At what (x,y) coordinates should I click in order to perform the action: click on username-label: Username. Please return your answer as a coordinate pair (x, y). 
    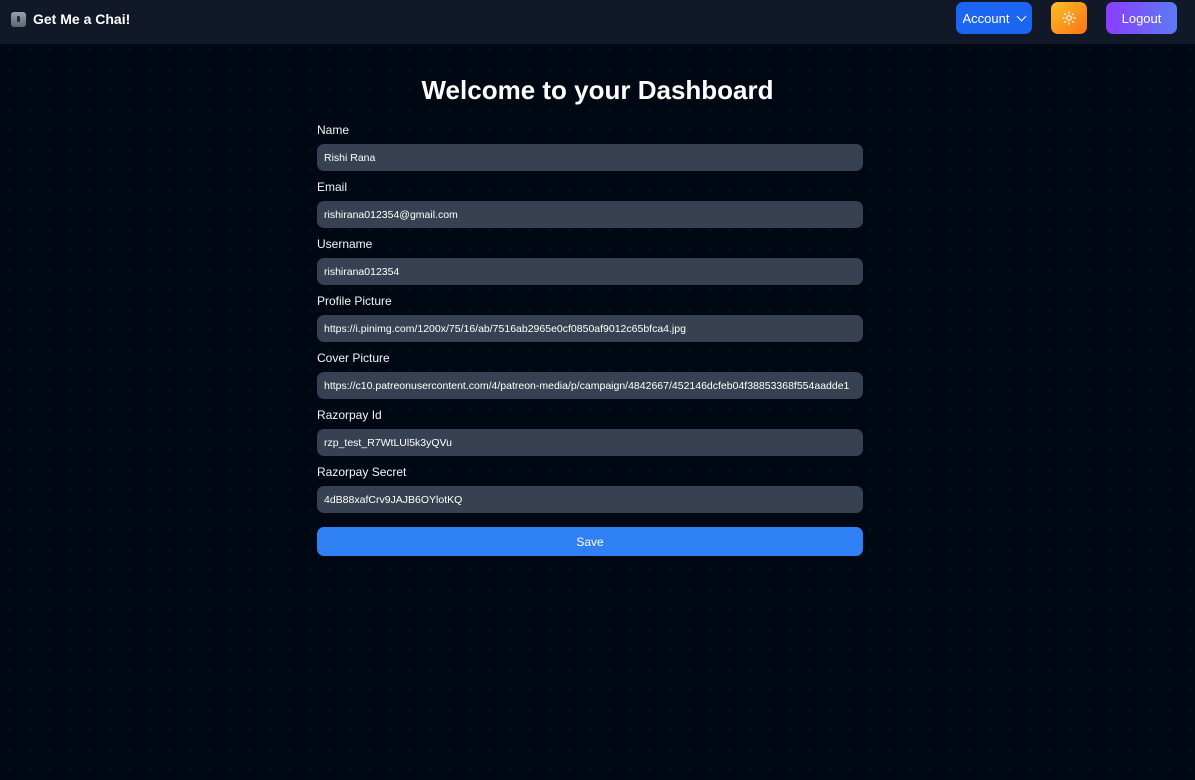
    Looking at the image, I should click on (345, 244).